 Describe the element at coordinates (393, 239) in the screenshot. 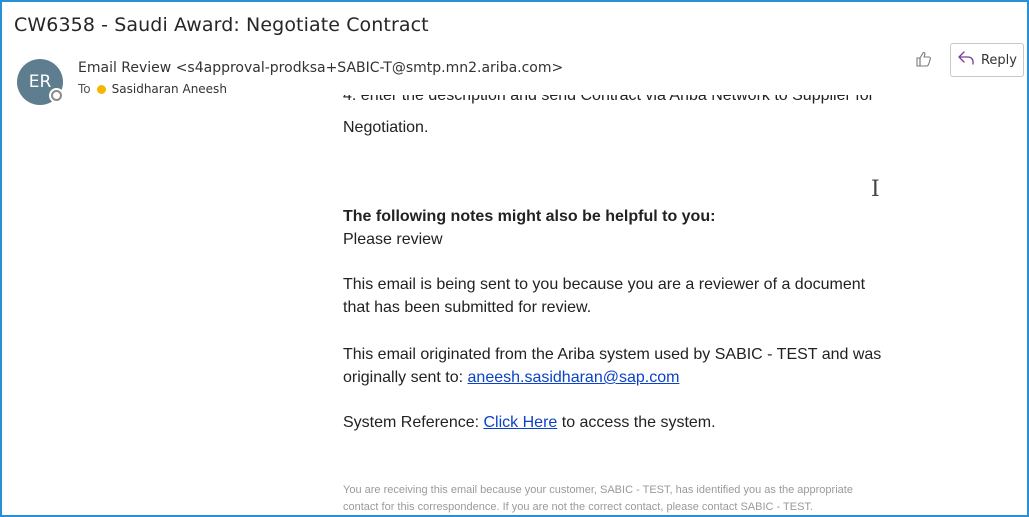

I see `notes-text: Please review` at that location.